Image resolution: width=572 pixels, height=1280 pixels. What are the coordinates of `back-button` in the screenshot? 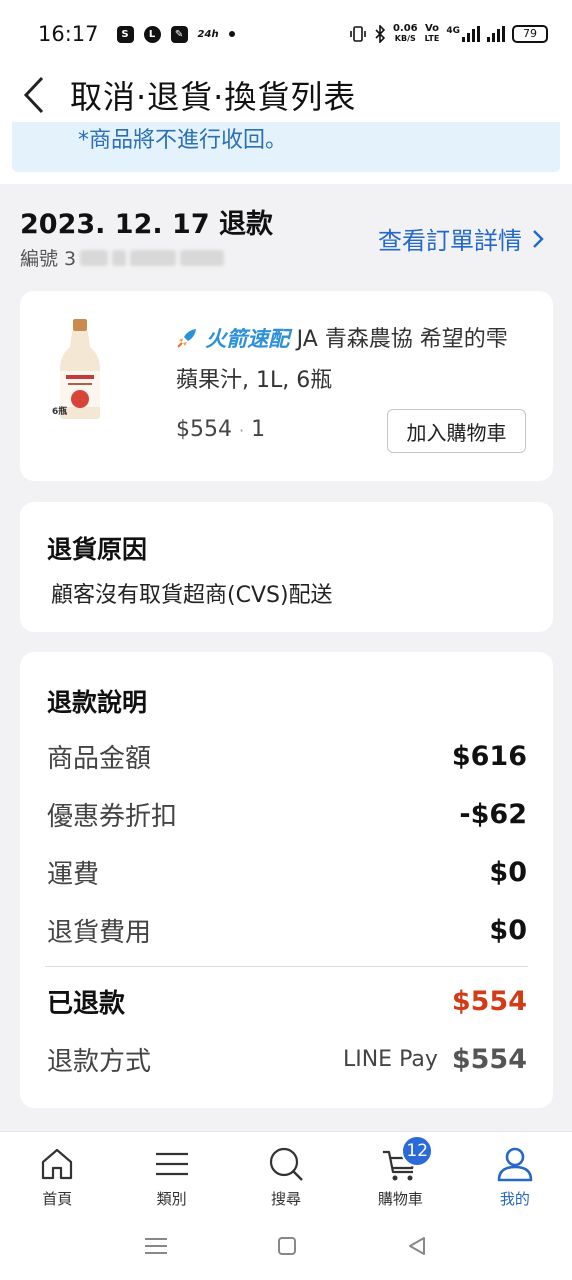 It's located at (34, 95).